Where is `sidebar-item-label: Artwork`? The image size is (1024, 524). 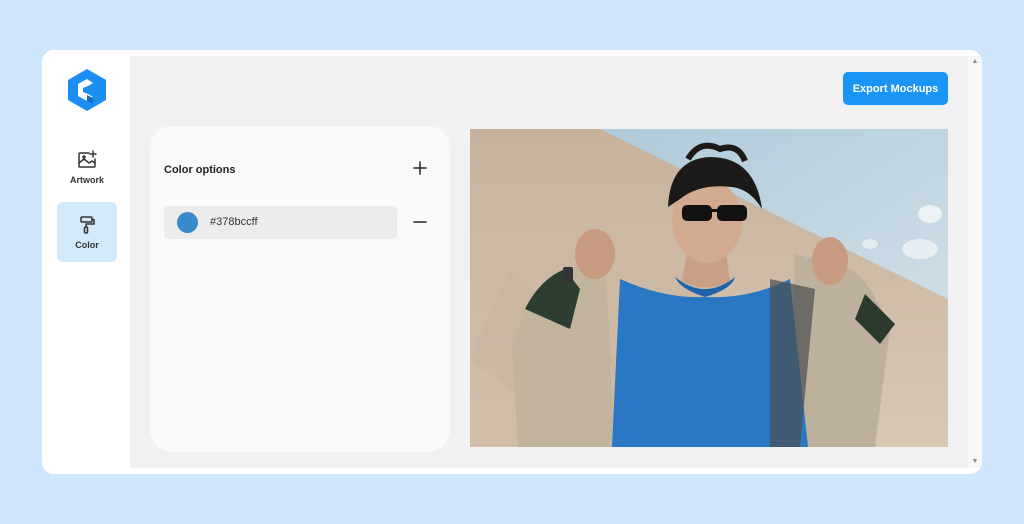 sidebar-item-label: Artwork is located at coordinates (86, 180).